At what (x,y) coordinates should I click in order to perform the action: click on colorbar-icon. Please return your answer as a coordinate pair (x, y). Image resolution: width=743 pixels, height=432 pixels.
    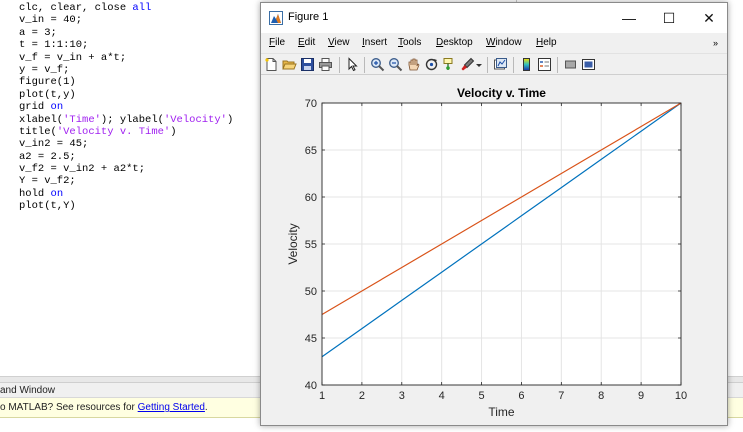
    Looking at the image, I should click on (526, 64).